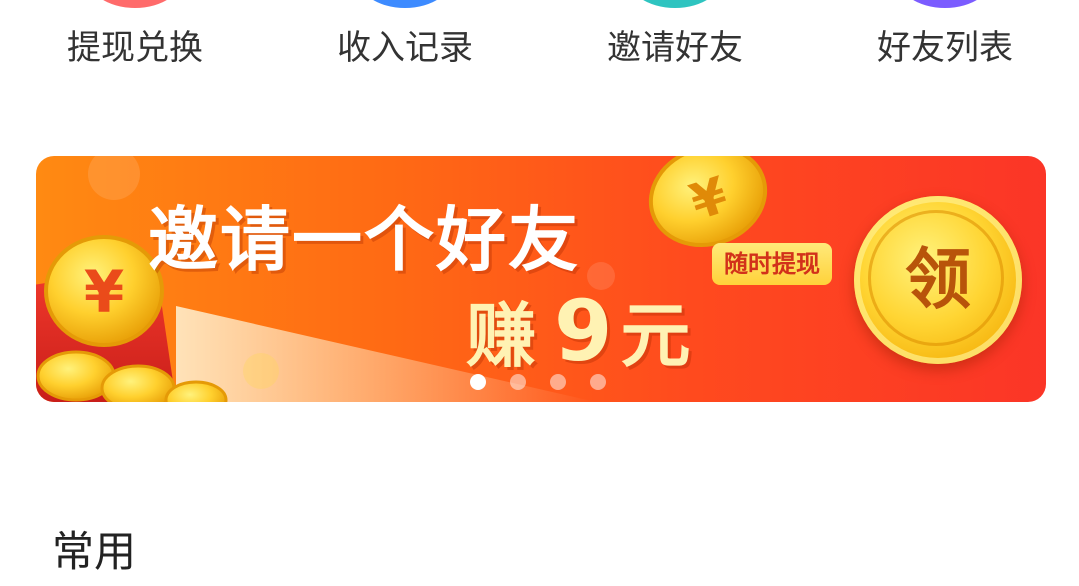  What do you see at coordinates (135, 48) in the screenshot?
I see `withdraw-exchange-label: 提现兑换` at bounding box center [135, 48].